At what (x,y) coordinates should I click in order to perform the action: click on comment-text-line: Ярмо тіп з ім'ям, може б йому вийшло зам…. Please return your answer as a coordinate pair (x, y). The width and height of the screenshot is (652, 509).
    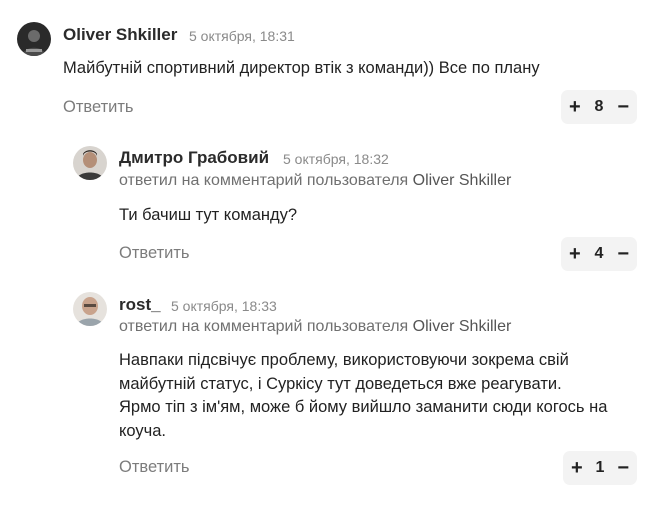
    Looking at the image, I should click on (363, 407).